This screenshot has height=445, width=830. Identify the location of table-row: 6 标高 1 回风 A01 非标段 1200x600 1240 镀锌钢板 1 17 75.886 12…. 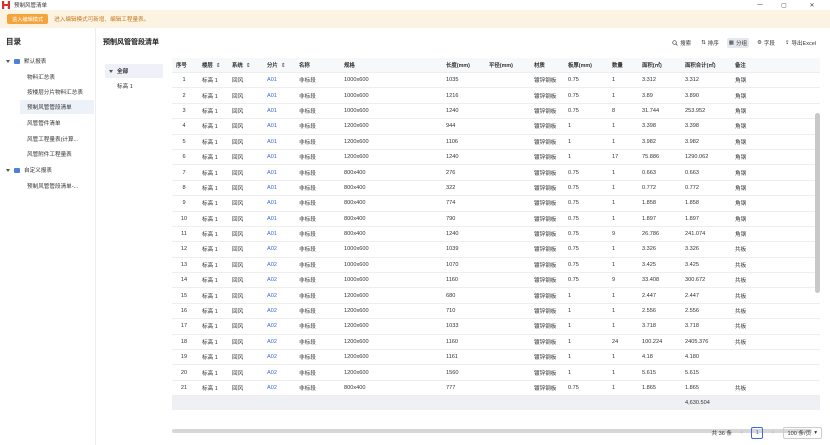
(496, 158).